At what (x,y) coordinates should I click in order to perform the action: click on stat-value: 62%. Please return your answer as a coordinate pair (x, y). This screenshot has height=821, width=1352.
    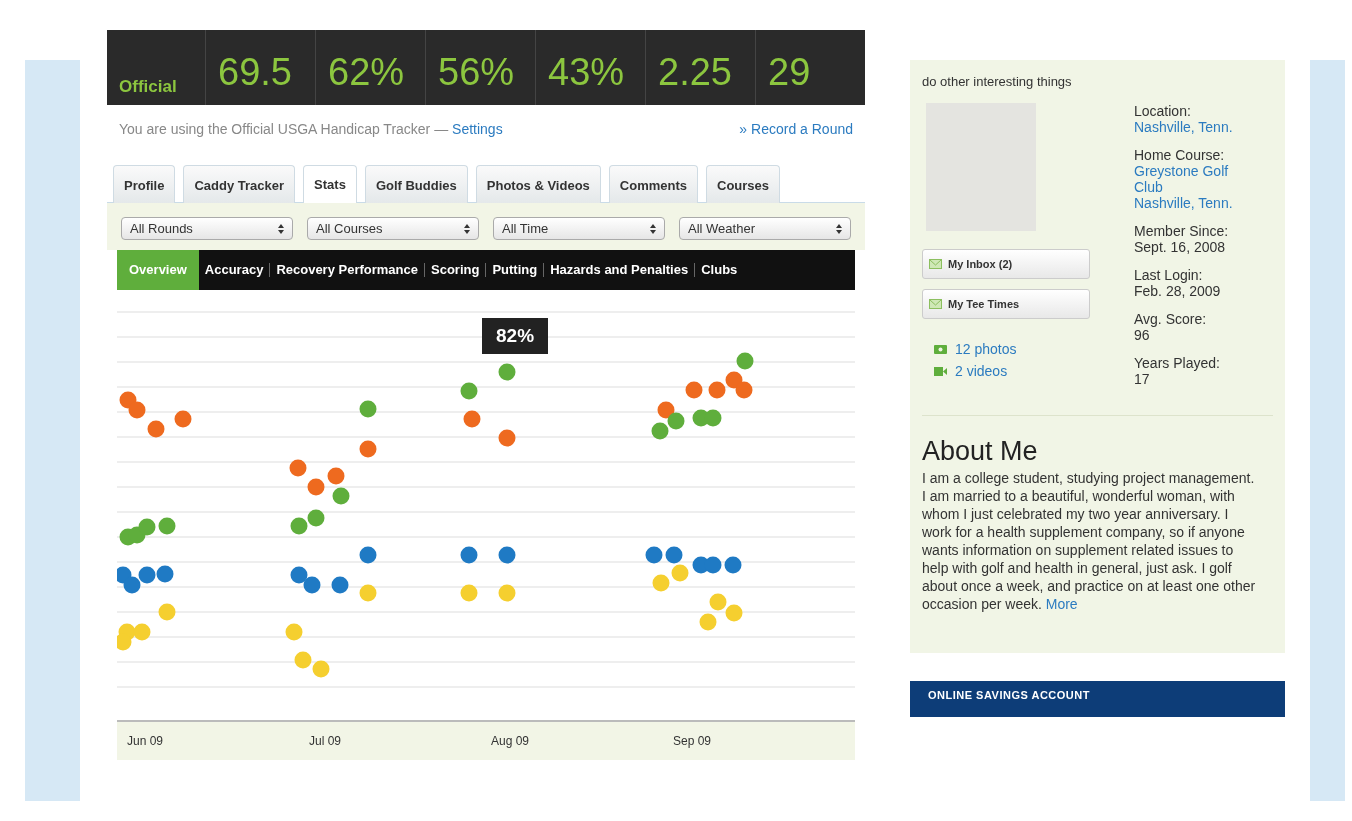
    Looking at the image, I should click on (366, 72).